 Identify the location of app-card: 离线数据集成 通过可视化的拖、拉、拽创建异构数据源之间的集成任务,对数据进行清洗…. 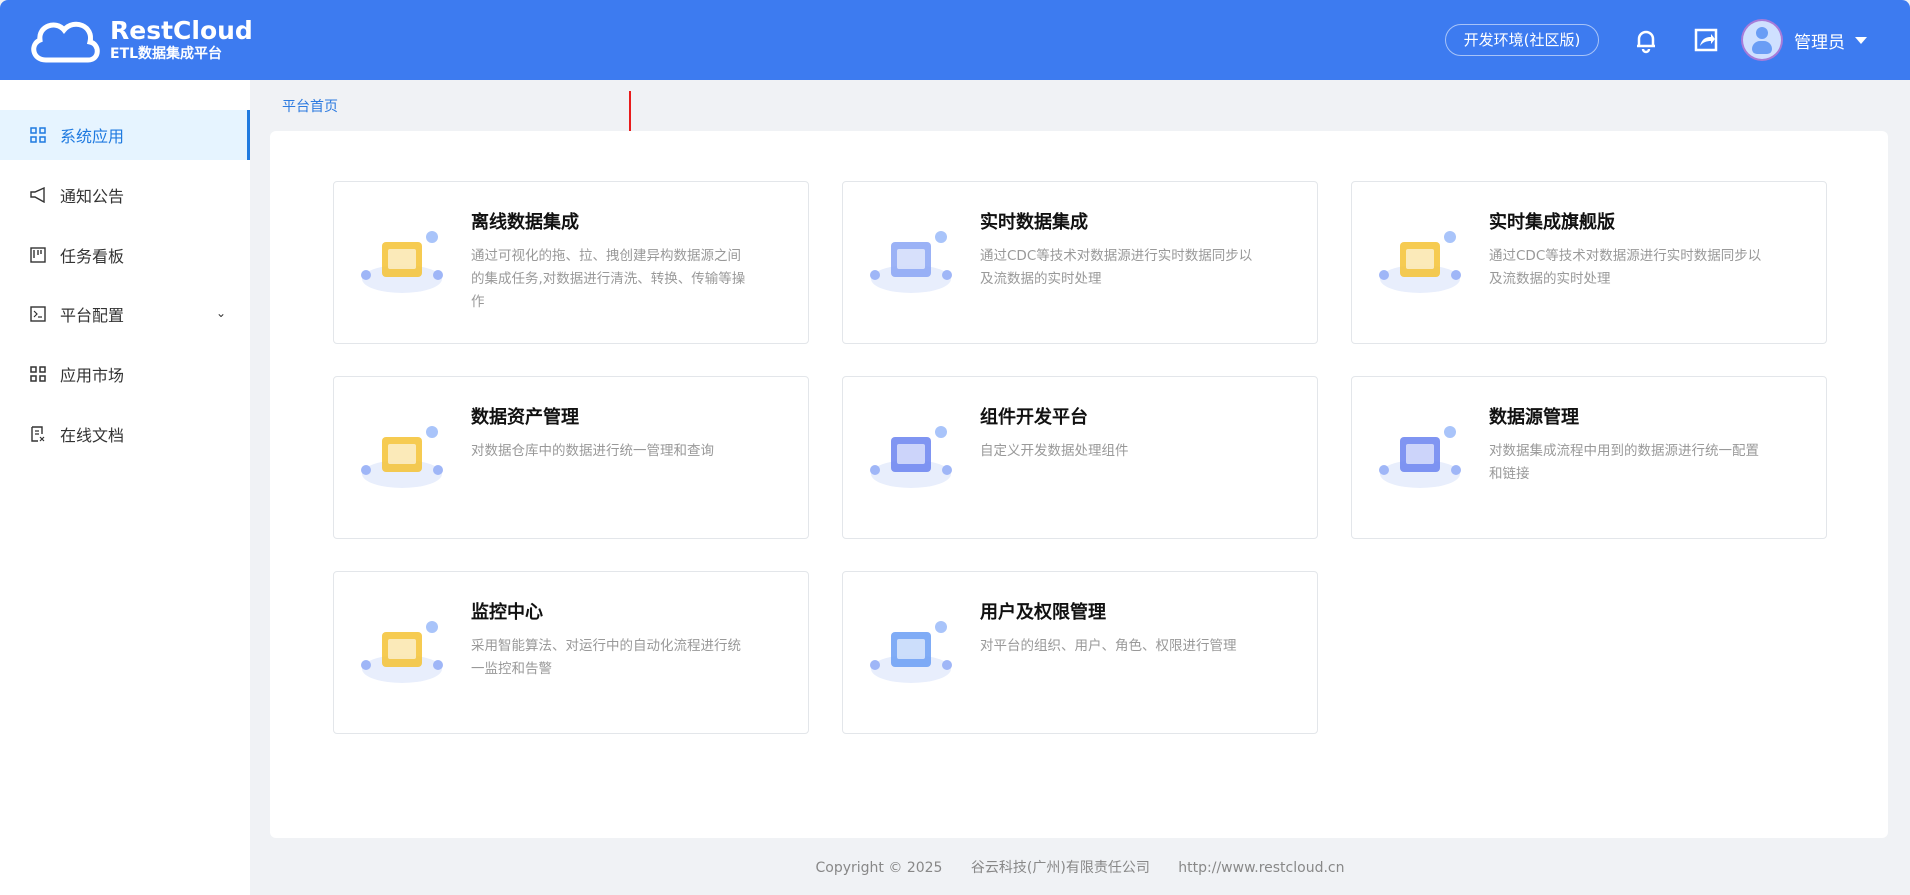
(571, 262).